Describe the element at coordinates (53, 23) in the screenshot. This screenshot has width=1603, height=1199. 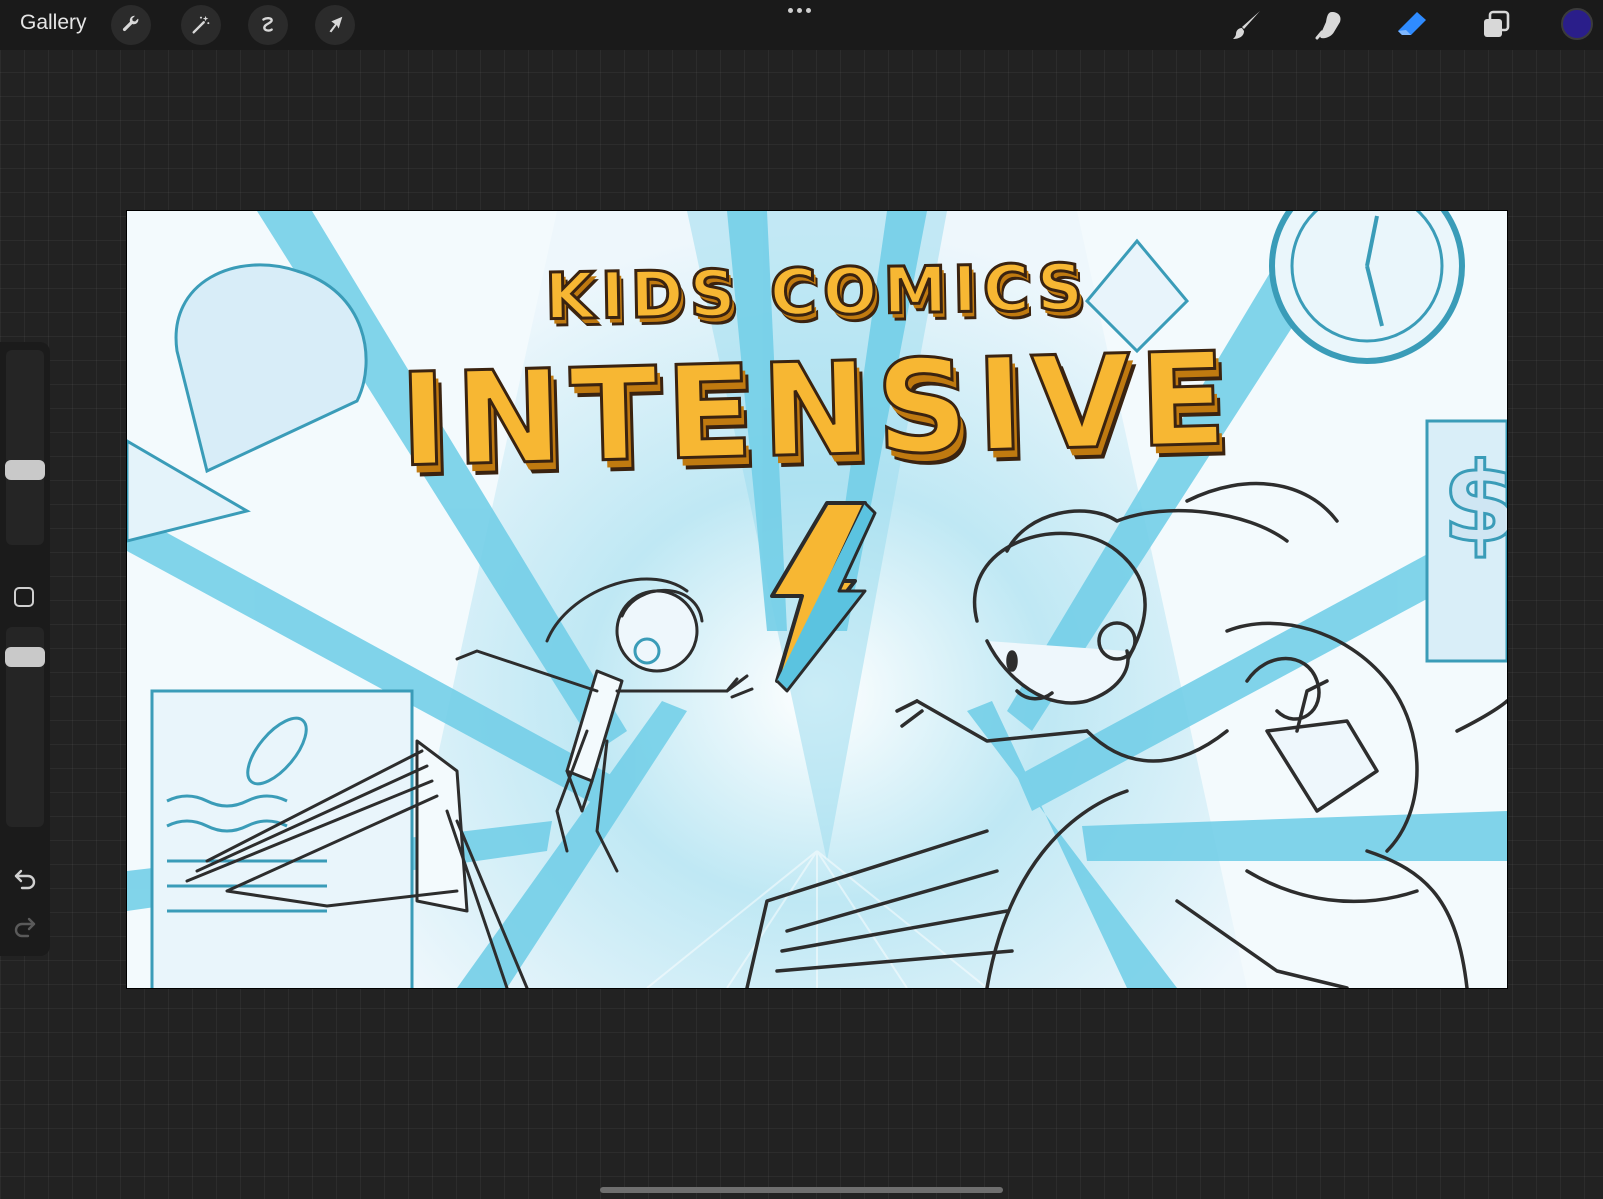
I see `gallery-button: Gallery` at that location.